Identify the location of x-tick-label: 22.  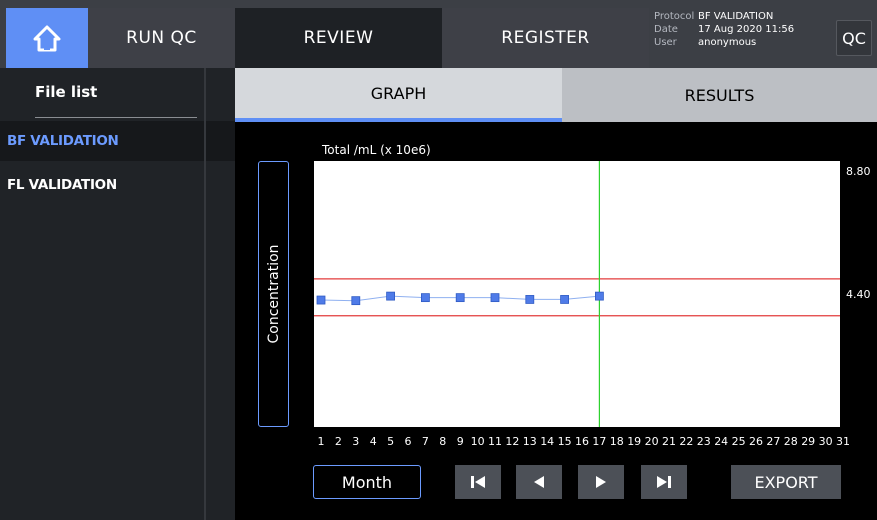
(686, 441).